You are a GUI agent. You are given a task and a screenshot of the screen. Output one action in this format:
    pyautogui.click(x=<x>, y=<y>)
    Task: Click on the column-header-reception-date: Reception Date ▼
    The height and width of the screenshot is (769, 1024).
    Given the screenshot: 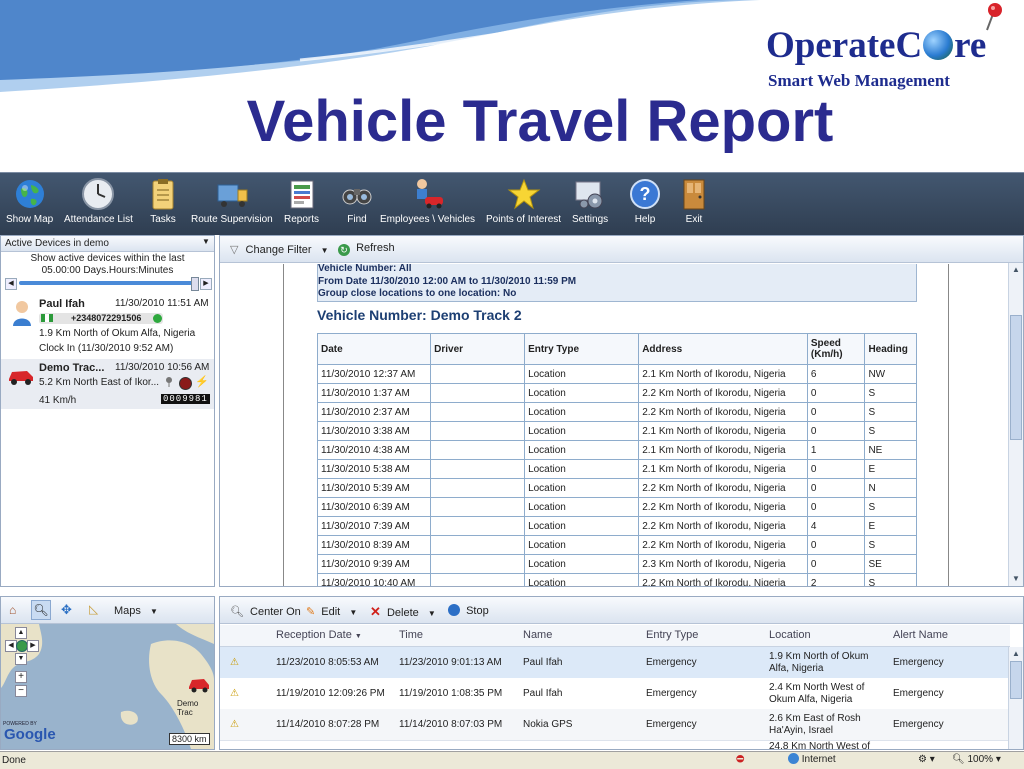 What is the action you would take?
    pyautogui.click(x=319, y=636)
    